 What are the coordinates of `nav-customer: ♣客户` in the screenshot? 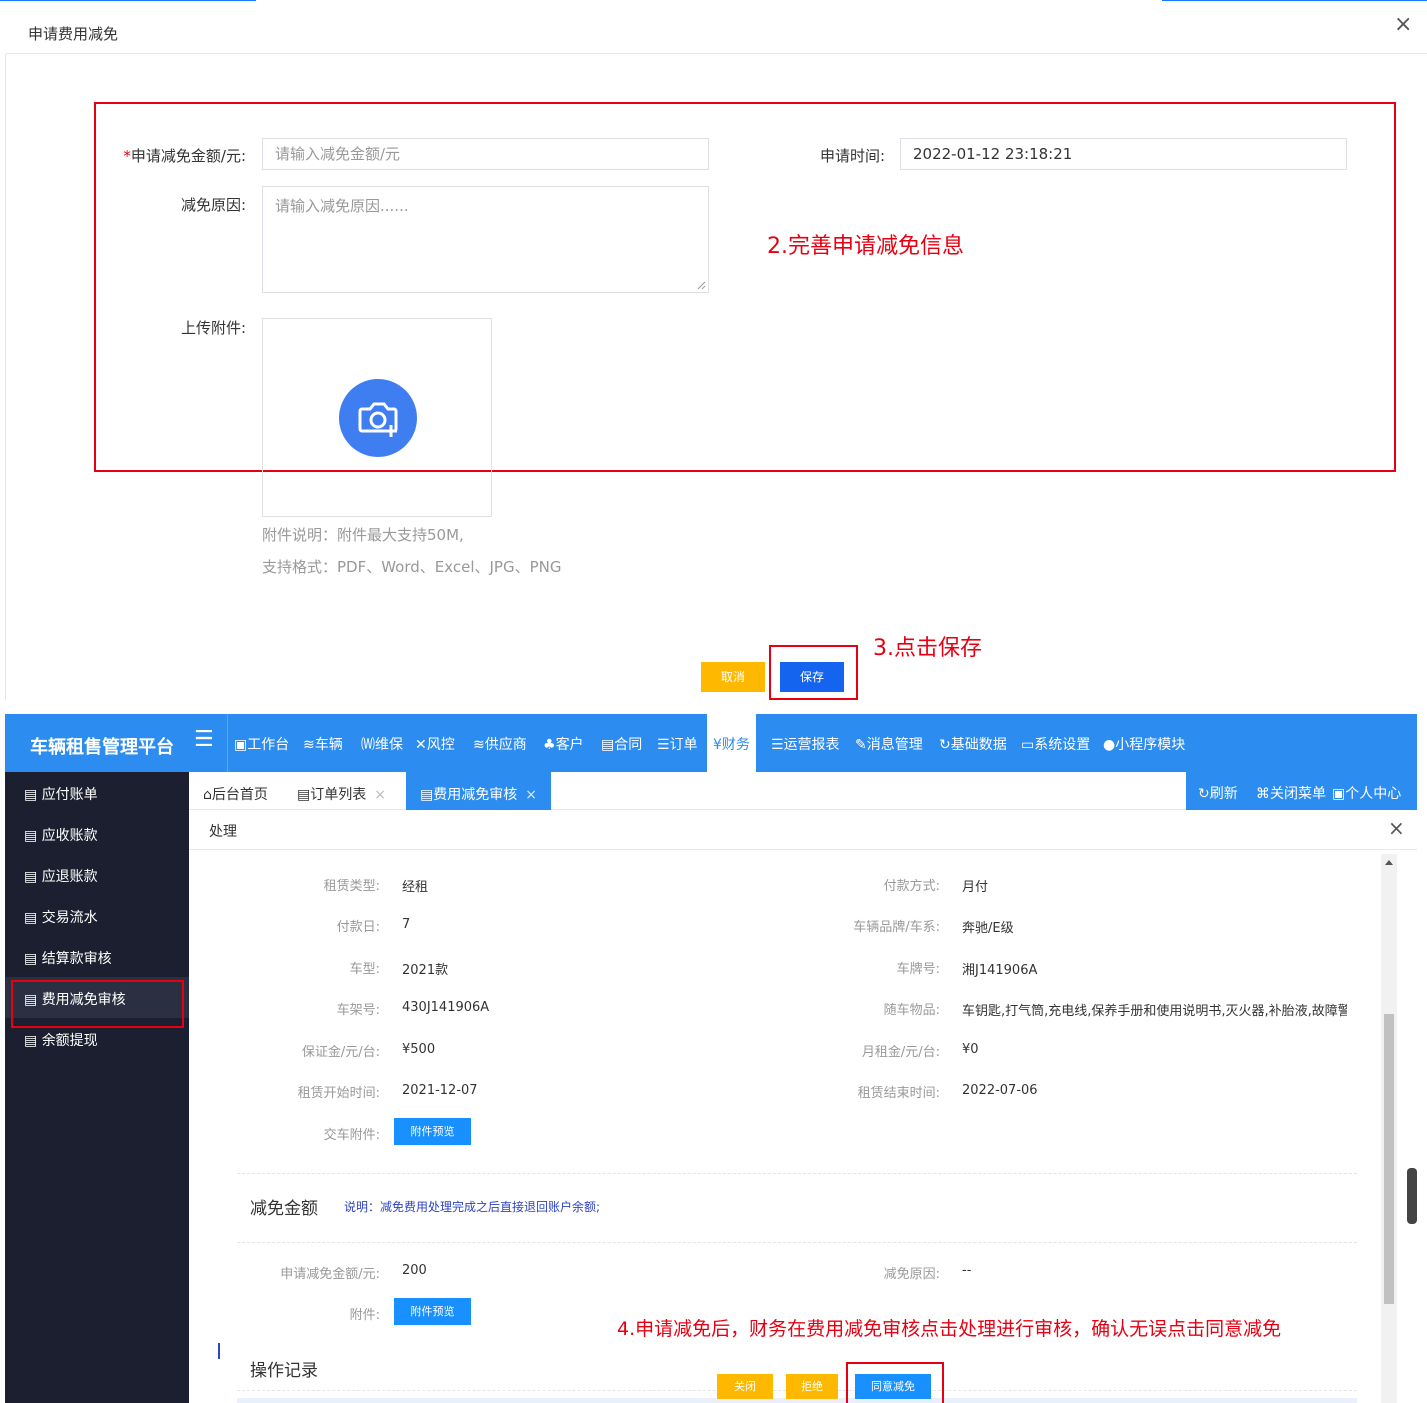 It's located at (563, 744).